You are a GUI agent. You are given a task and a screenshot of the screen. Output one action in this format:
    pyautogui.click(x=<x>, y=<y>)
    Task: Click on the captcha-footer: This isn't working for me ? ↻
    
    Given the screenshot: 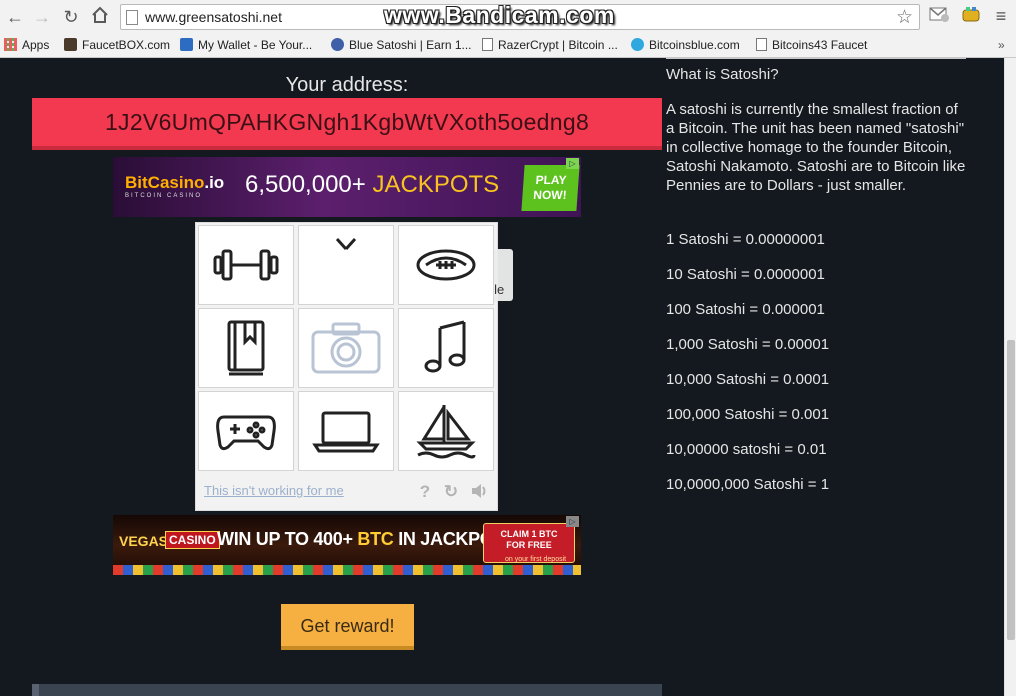 What is the action you would take?
    pyautogui.click(x=346, y=493)
    